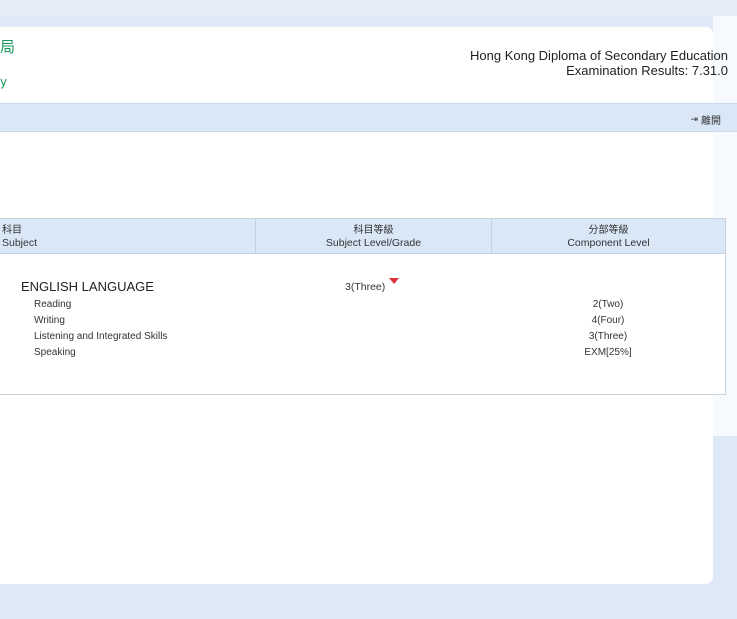 The image size is (737, 619). Describe the element at coordinates (608, 243) in the screenshot. I see `column-header-component-en: Component Level` at that location.